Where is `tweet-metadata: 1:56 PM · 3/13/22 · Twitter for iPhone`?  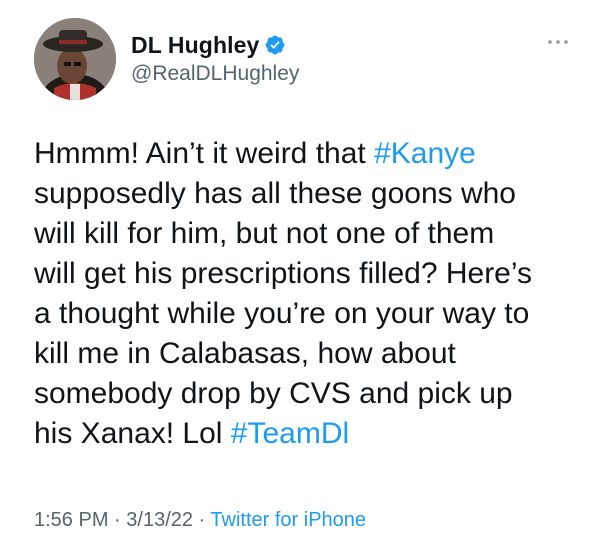 tweet-metadata: 1:56 PM · 3/13/22 · Twitter for iPhone is located at coordinates (200, 520).